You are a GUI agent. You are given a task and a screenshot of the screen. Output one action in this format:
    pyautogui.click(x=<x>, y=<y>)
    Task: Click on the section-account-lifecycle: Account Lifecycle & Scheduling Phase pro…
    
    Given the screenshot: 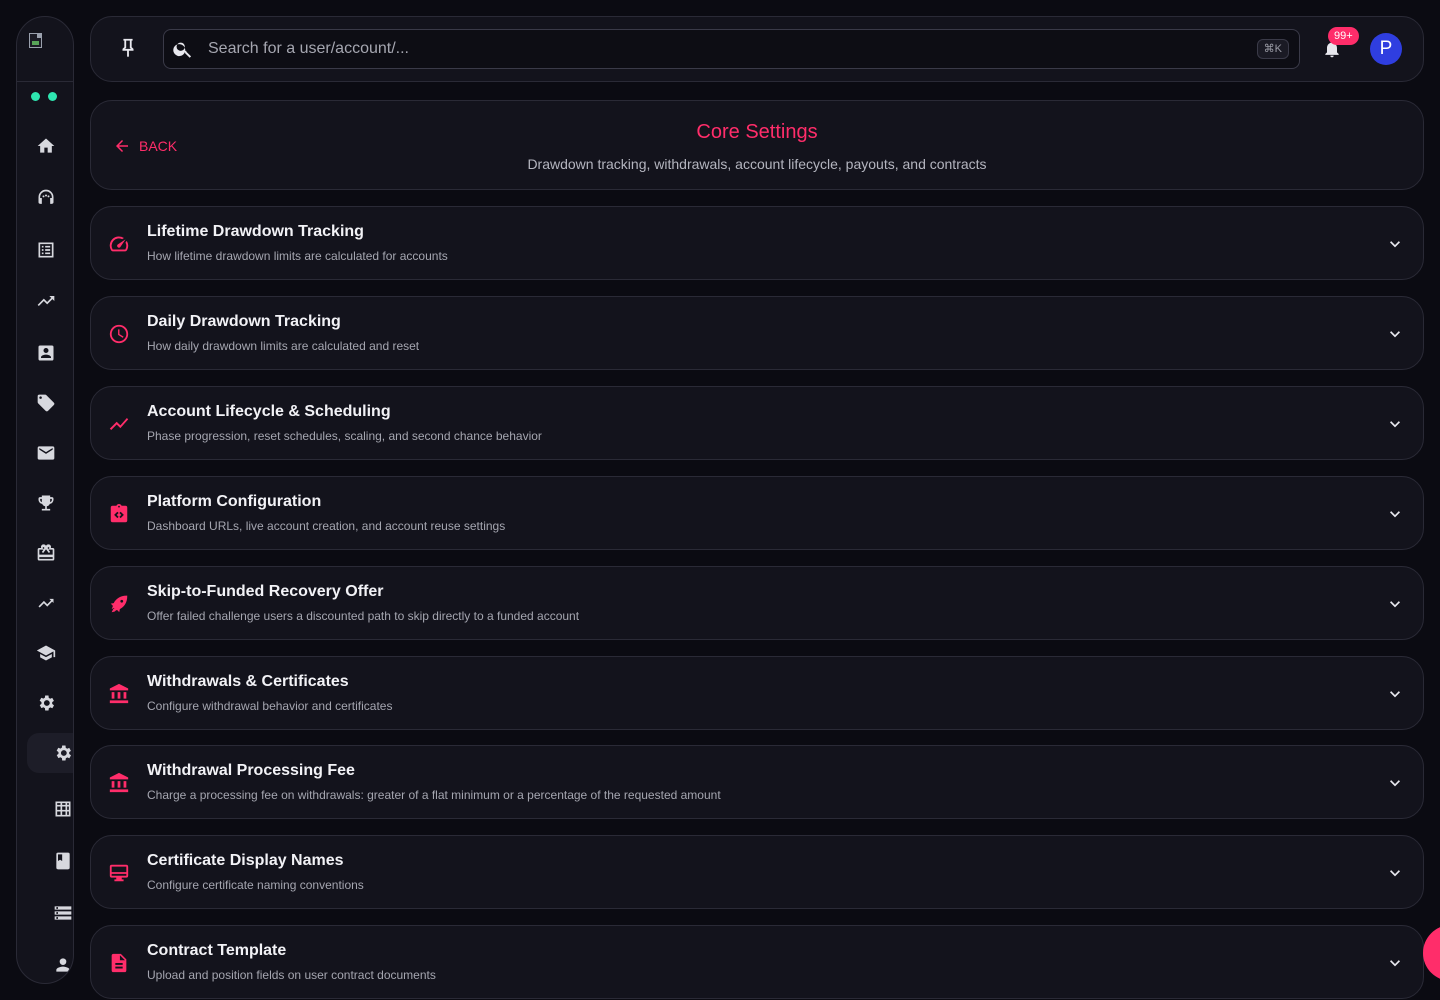 What is the action you would take?
    pyautogui.click(x=757, y=423)
    